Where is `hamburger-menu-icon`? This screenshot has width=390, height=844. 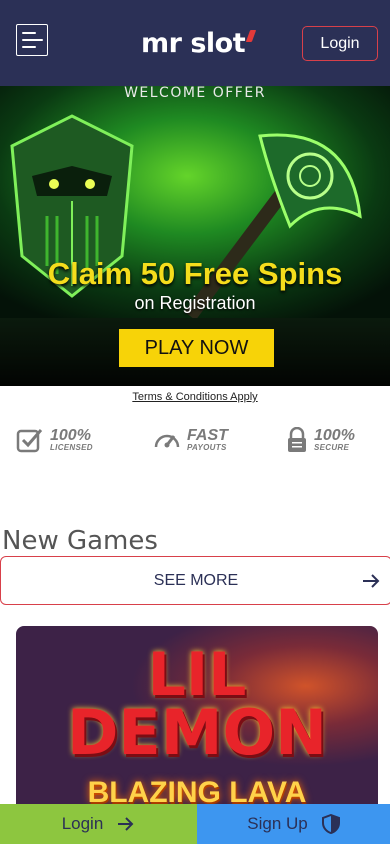 hamburger-menu-icon is located at coordinates (32, 40).